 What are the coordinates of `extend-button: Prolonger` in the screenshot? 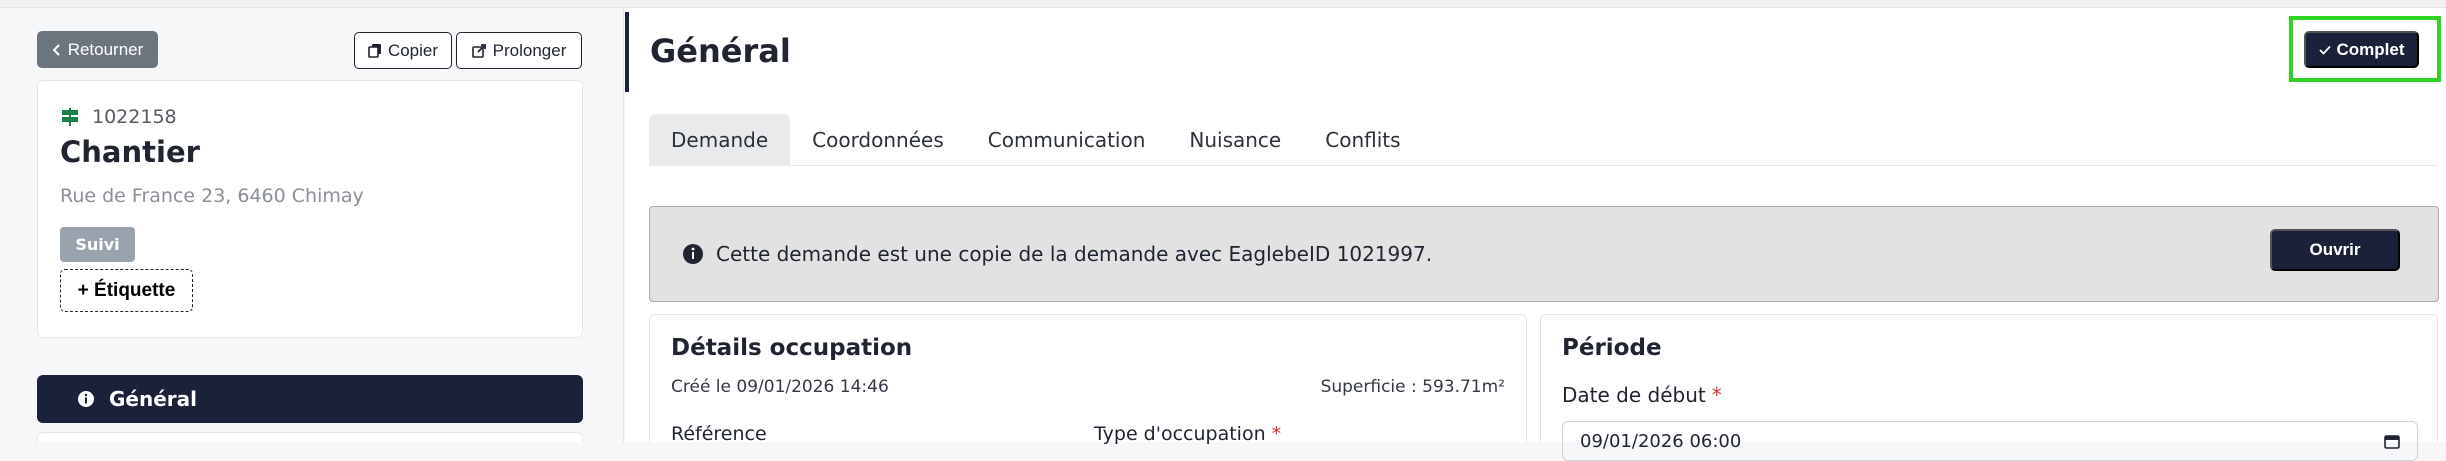 It's located at (519, 50).